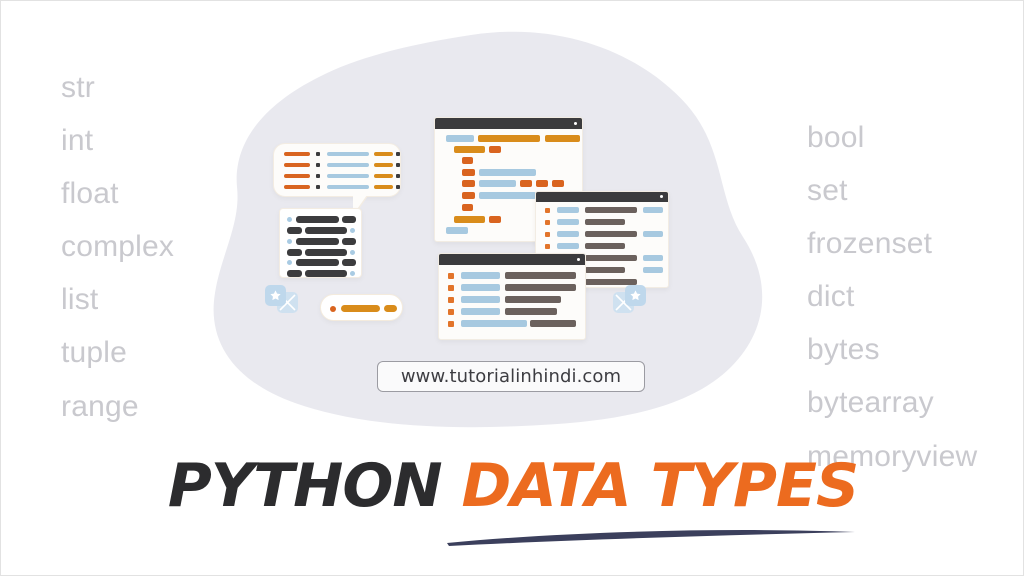 This screenshot has width=1024, height=576. I want to click on bubble-bar-a3, so click(383, 176).